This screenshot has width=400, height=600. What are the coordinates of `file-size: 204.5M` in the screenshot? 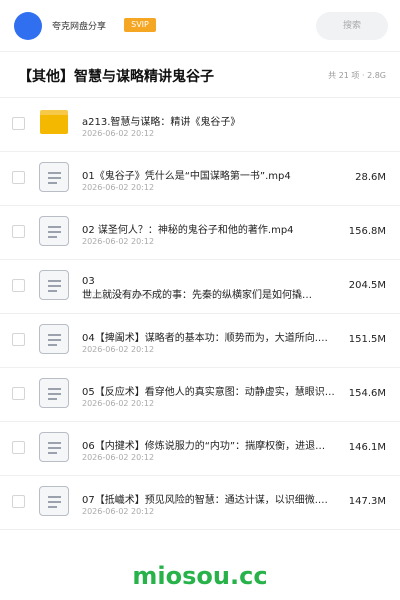 It's located at (367, 285).